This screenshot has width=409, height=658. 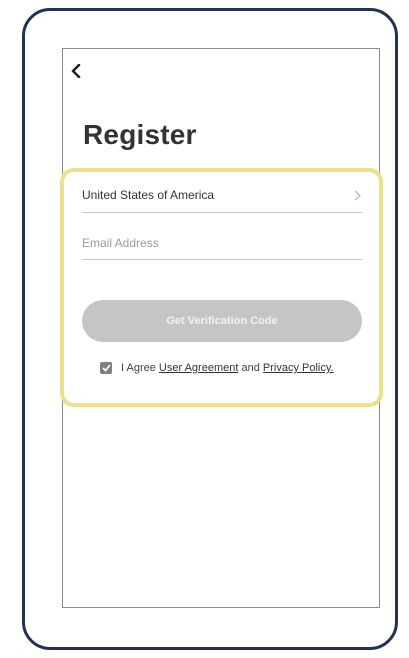 What do you see at coordinates (357, 195) in the screenshot?
I see `chevron-right-icon` at bounding box center [357, 195].